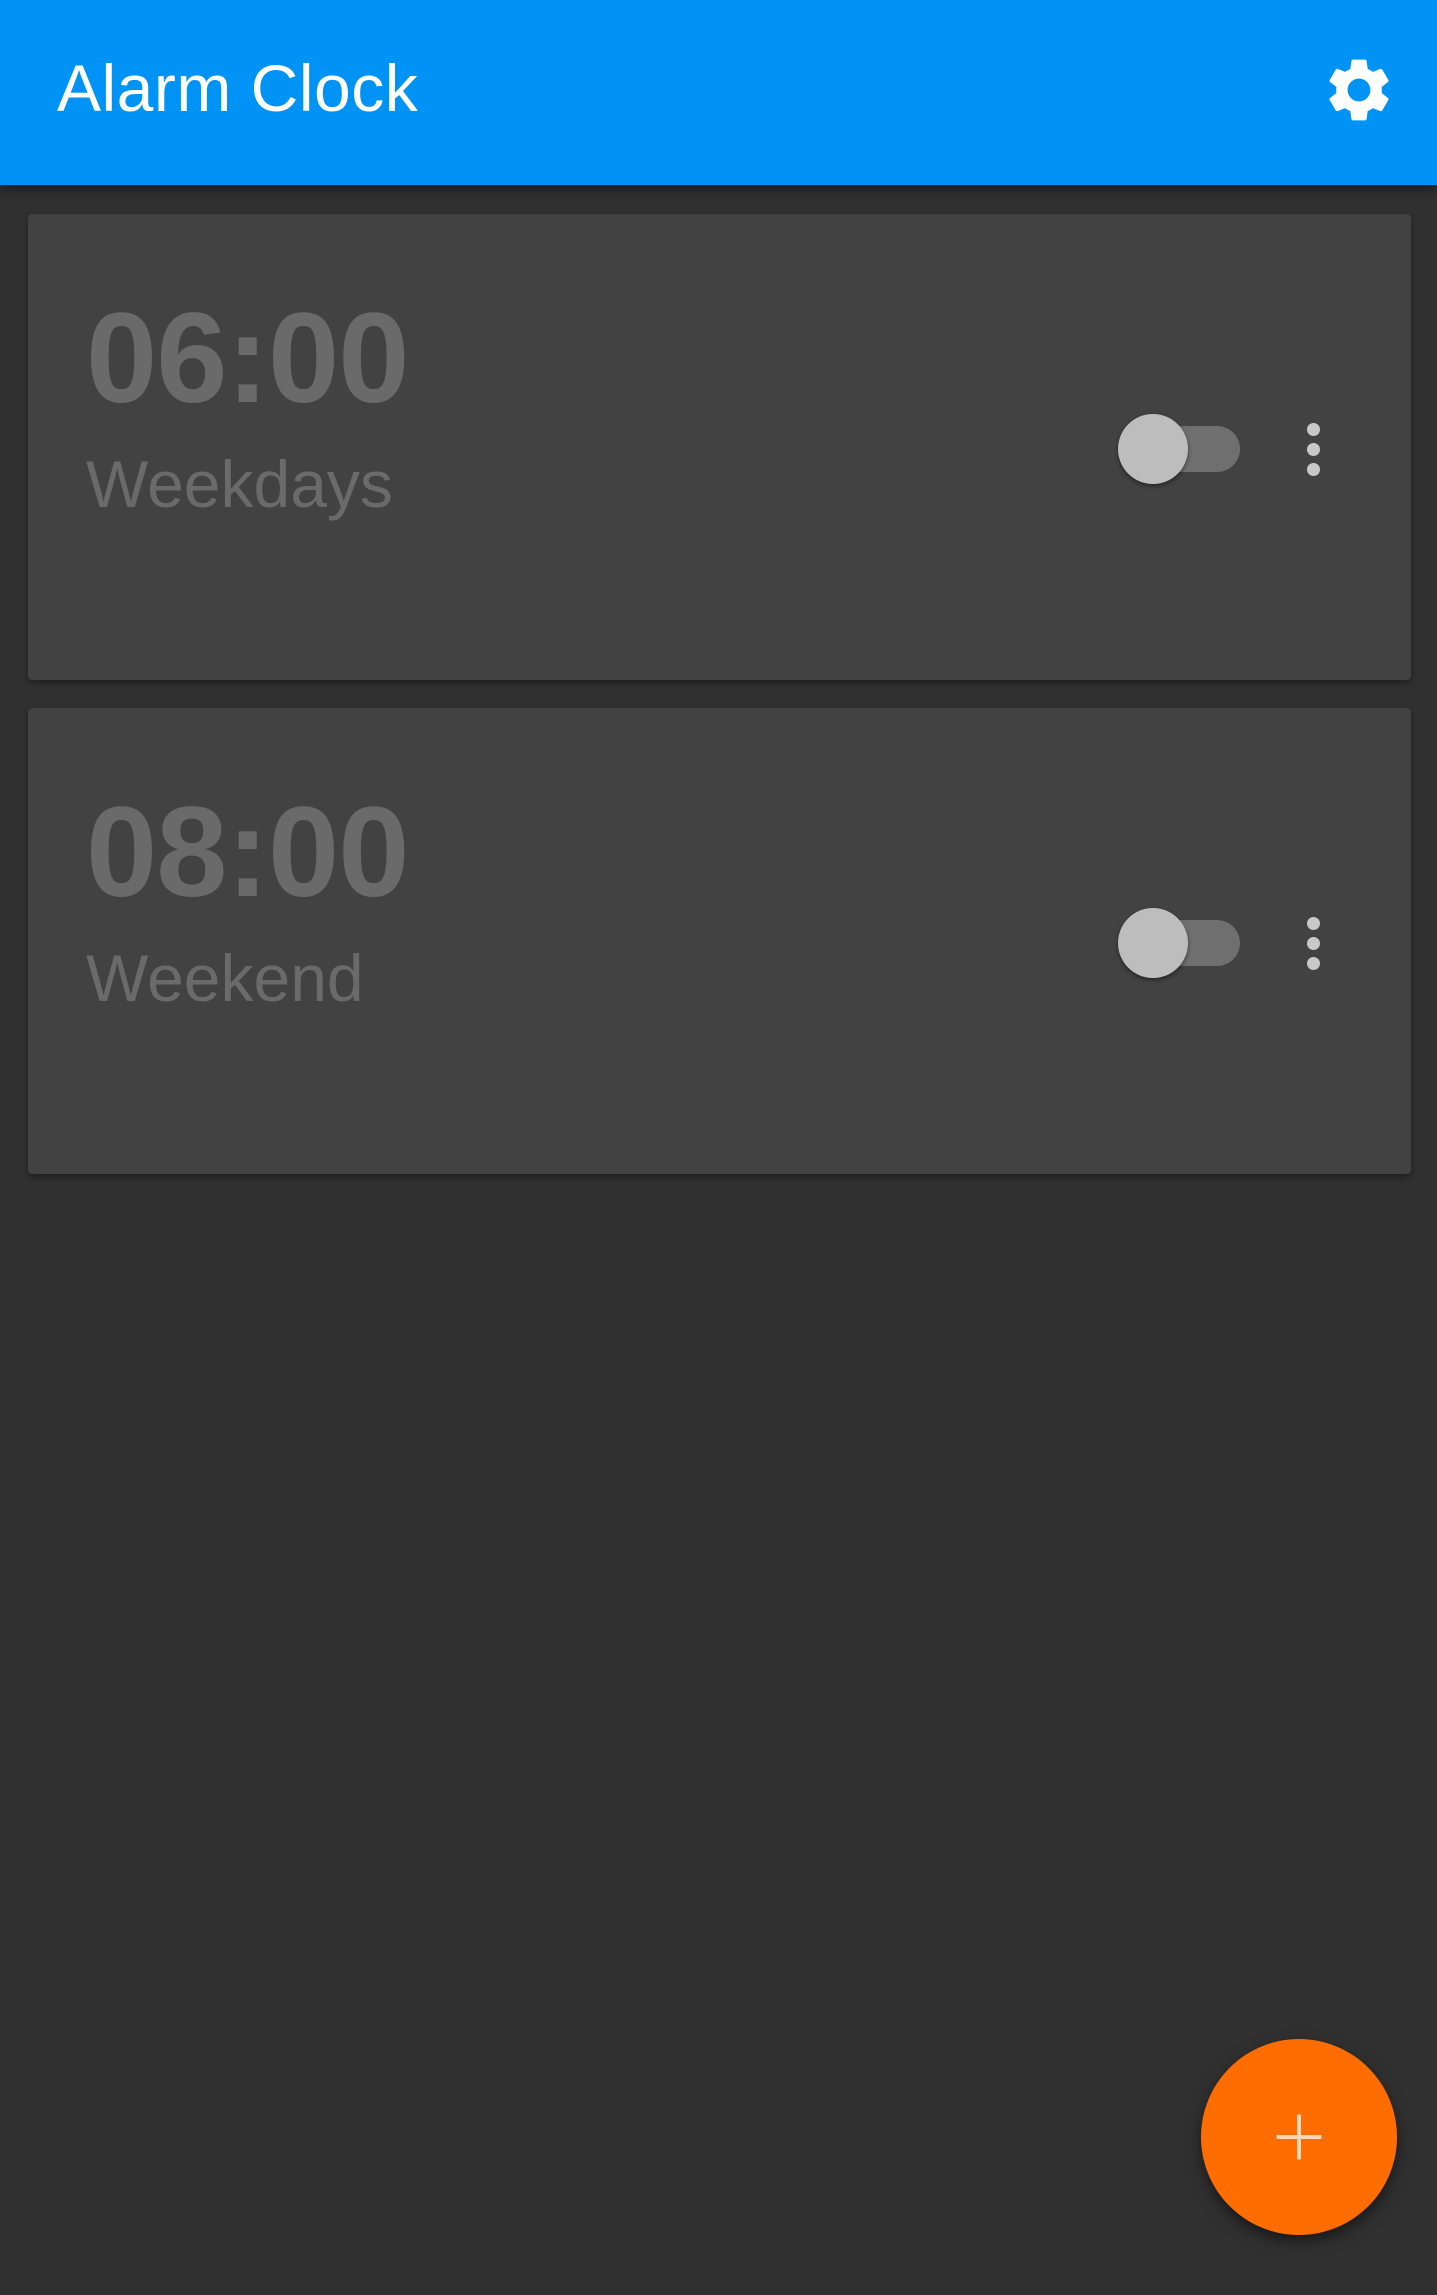  What do you see at coordinates (238, 88) in the screenshot?
I see `app-title: Alarm Clock` at bounding box center [238, 88].